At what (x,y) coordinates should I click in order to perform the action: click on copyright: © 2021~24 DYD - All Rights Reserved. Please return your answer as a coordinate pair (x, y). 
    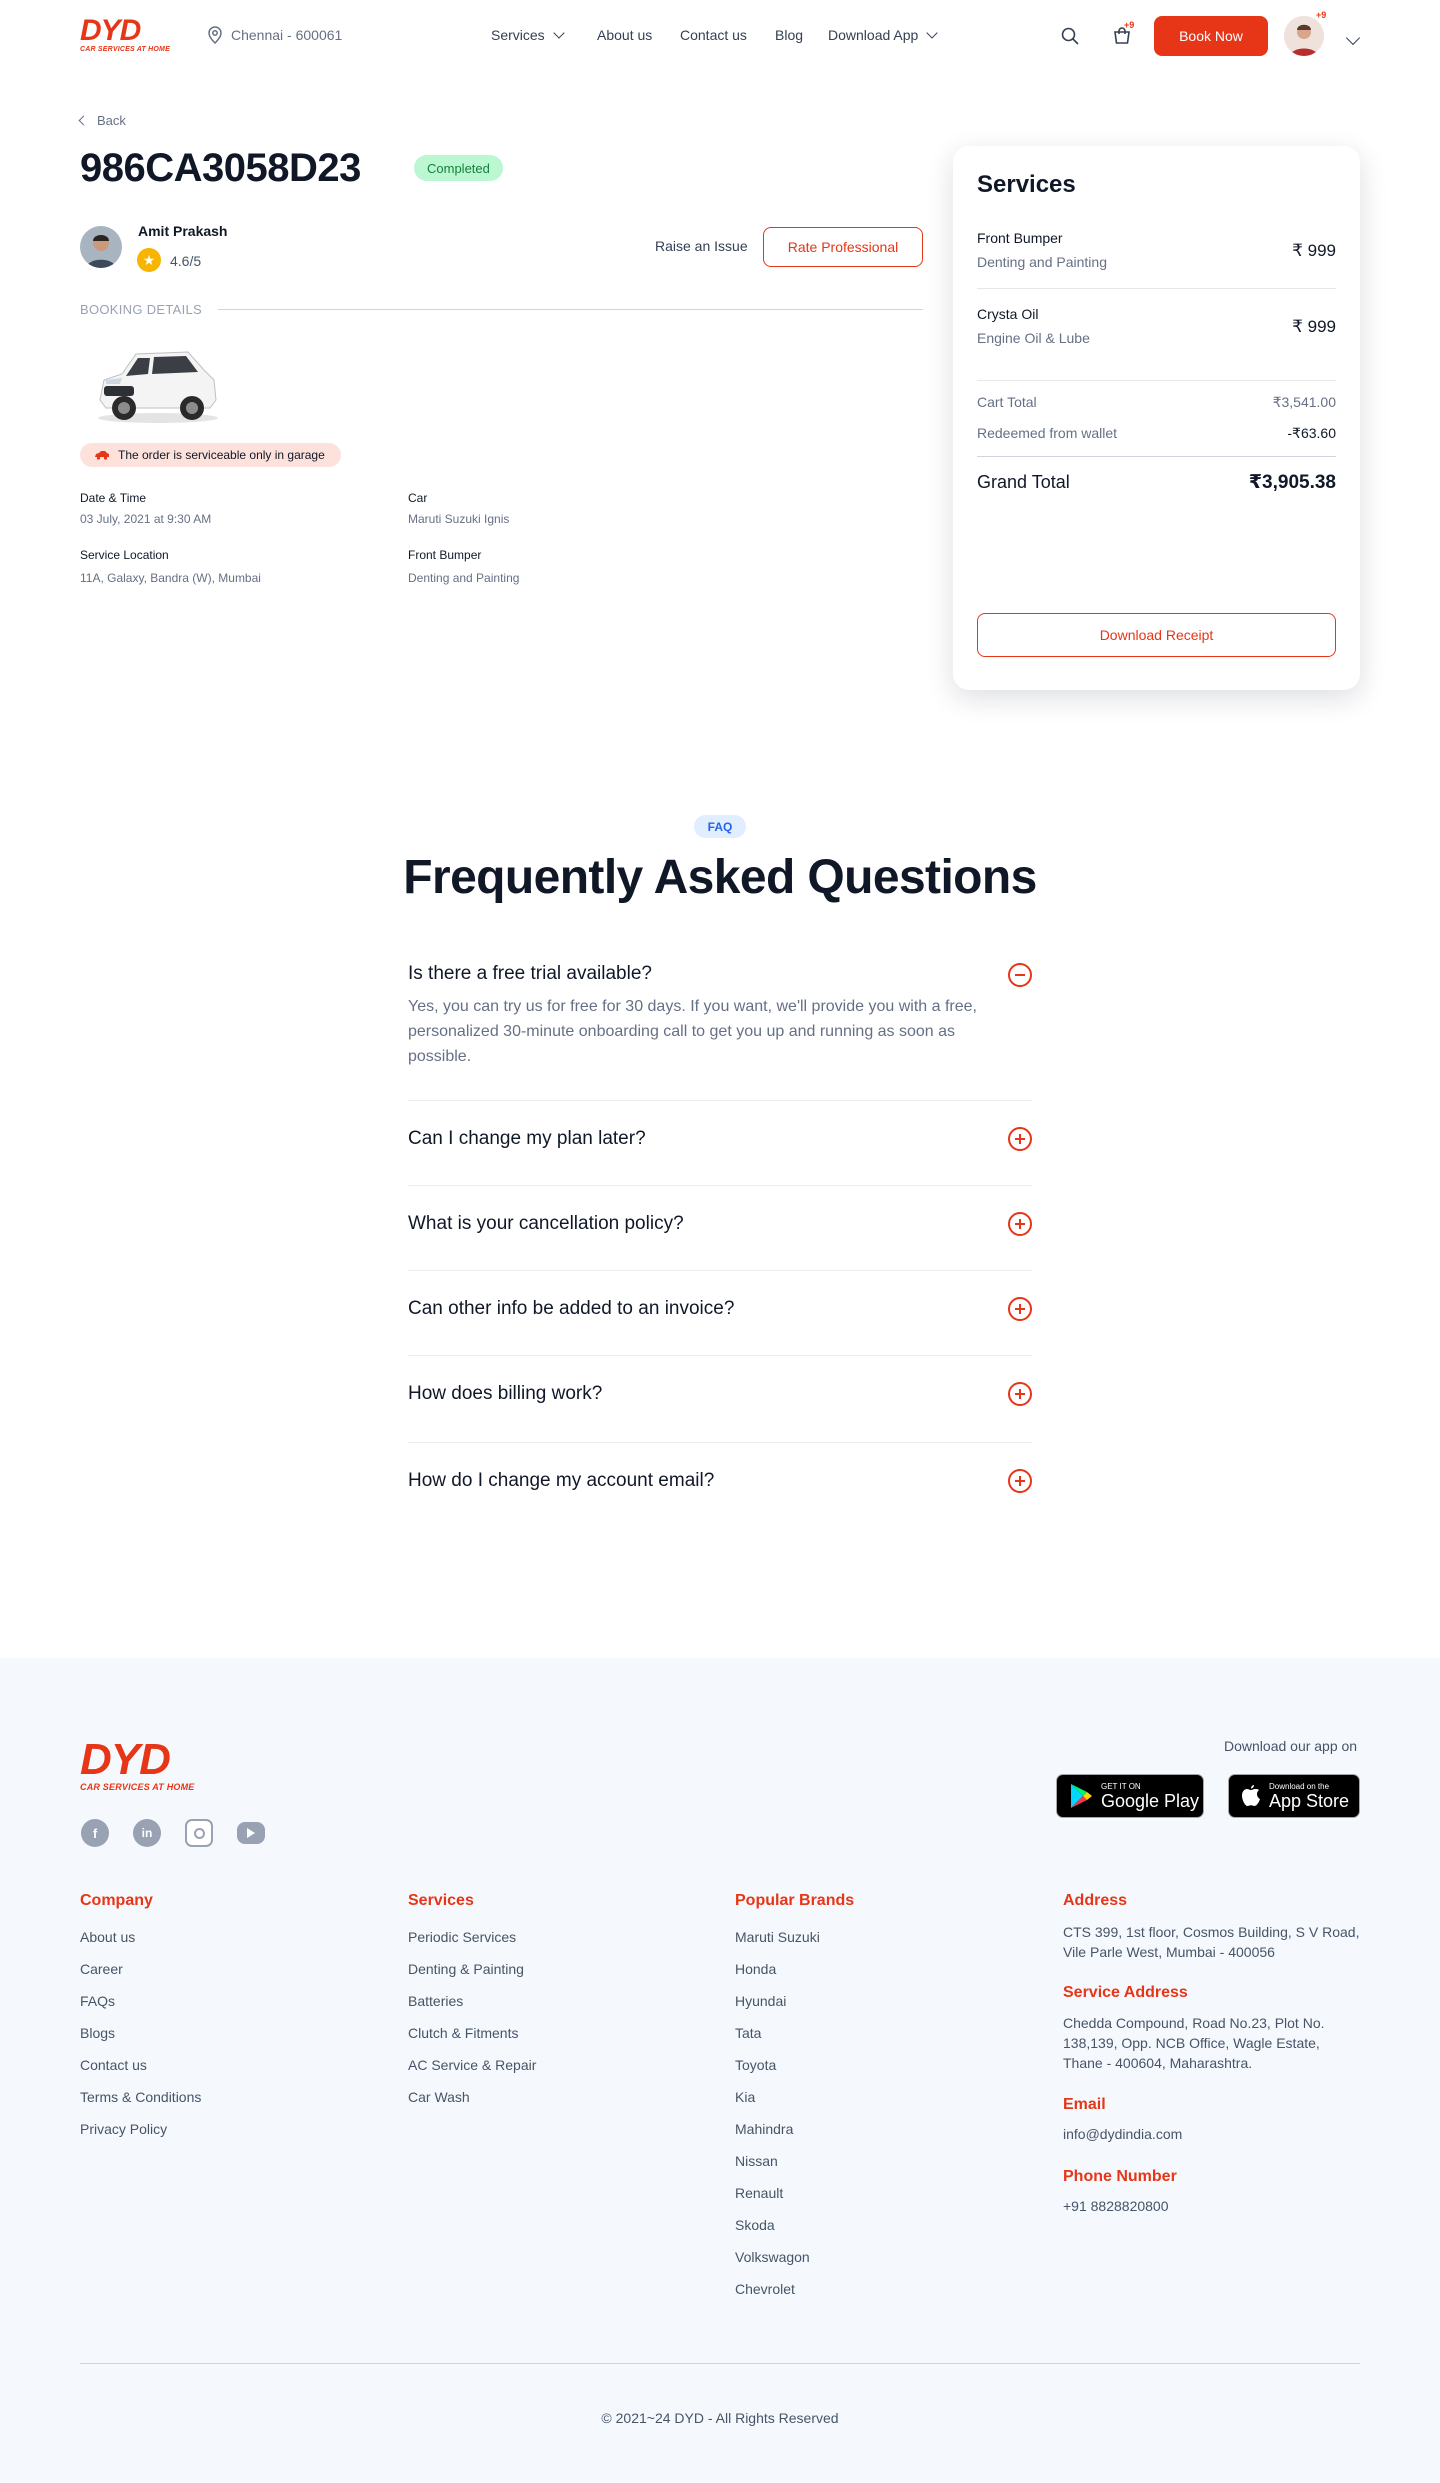
    Looking at the image, I should click on (720, 2418).